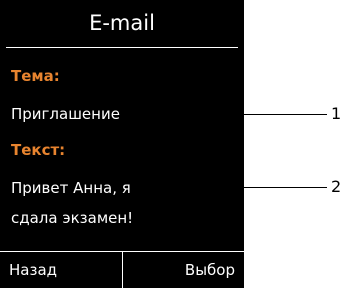  What do you see at coordinates (35, 76) in the screenshot?
I see `subject-label: Тема:` at bounding box center [35, 76].